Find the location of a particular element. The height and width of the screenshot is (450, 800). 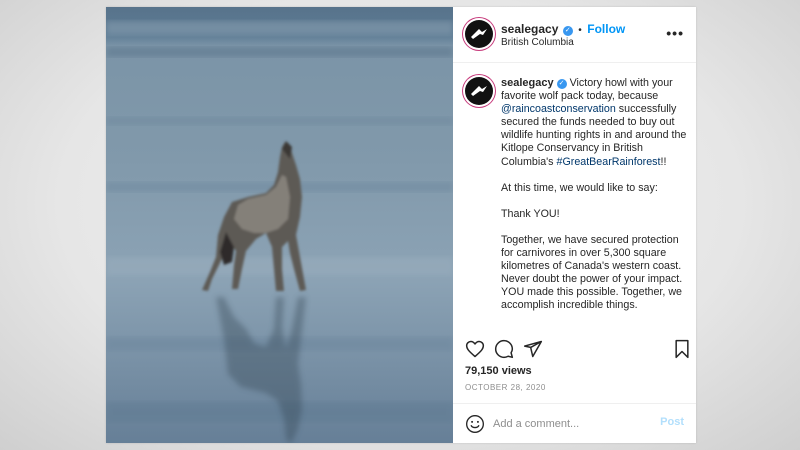

comment-input is located at coordinates (553, 424).